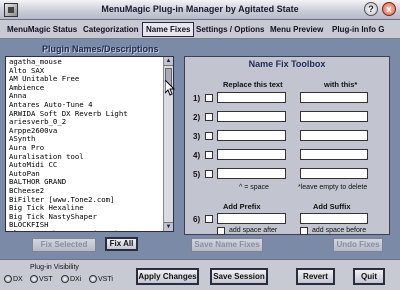 The width and height of the screenshot is (400, 290). What do you see at coordinates (168, 29) in the screenshot?
I see `tab-name-fixes: Name Fixes` at bounding box center [168, 29].